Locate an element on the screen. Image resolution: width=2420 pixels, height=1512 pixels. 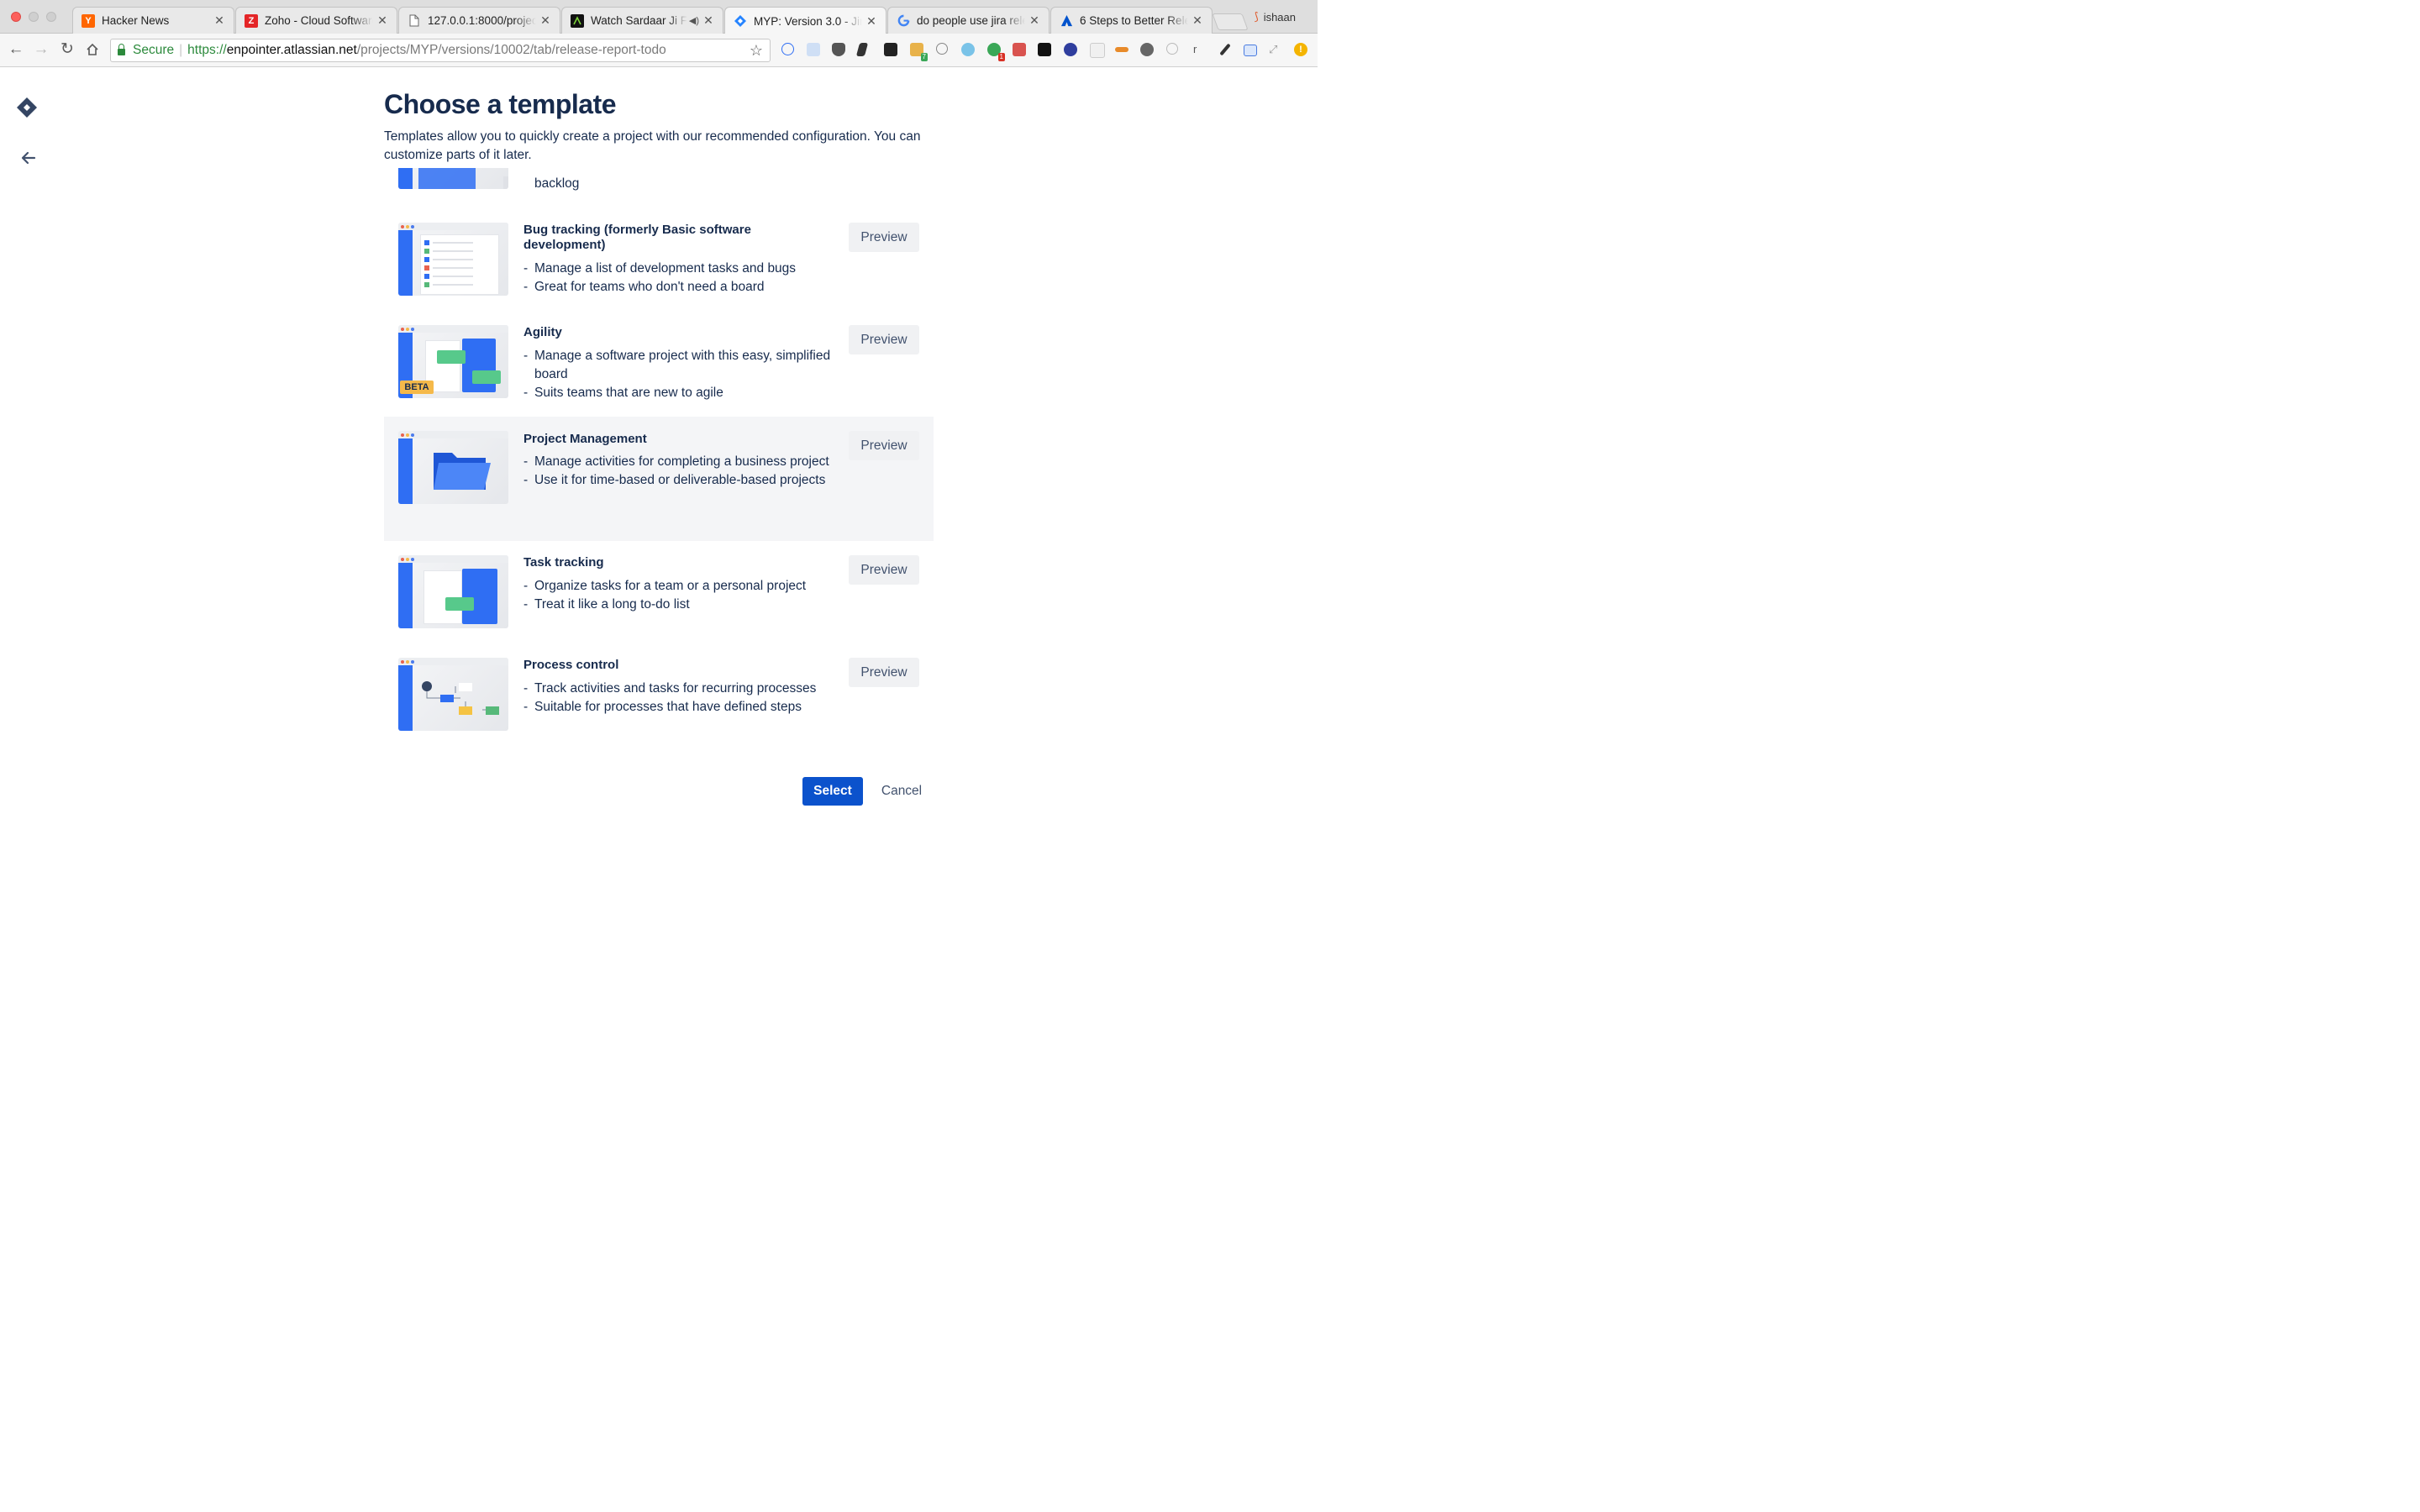
extension-a-icon is located at coordinates (787, 49).